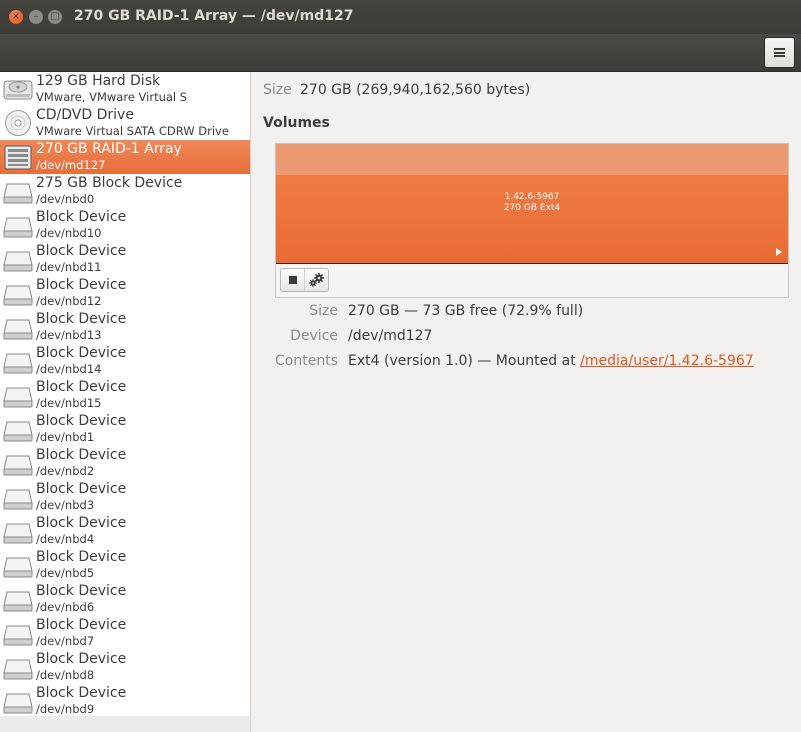 This screenshot has height=732, width=801. Describe the element at coordinates (65, 709) in the screenshot. I see `device-subtitle: /dev/nbd9` at that location.